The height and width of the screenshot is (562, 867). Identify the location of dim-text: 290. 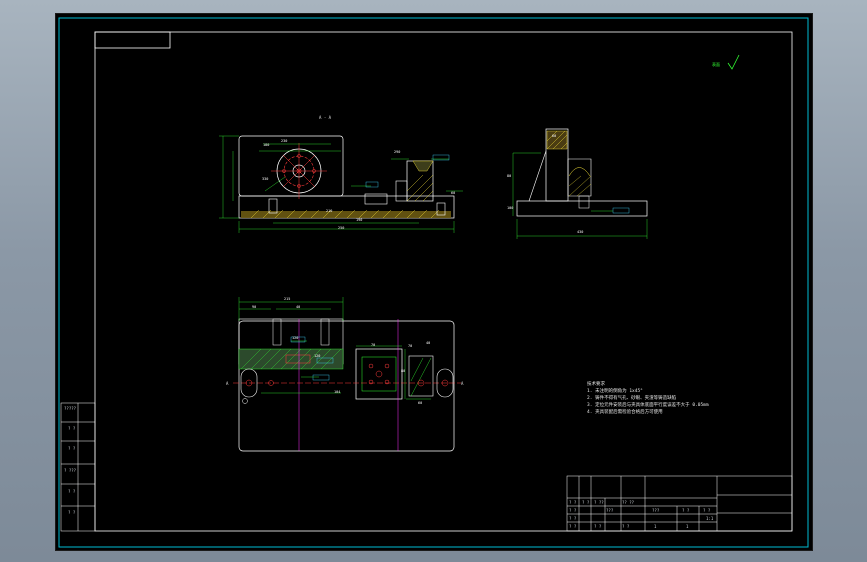
(397, 152).